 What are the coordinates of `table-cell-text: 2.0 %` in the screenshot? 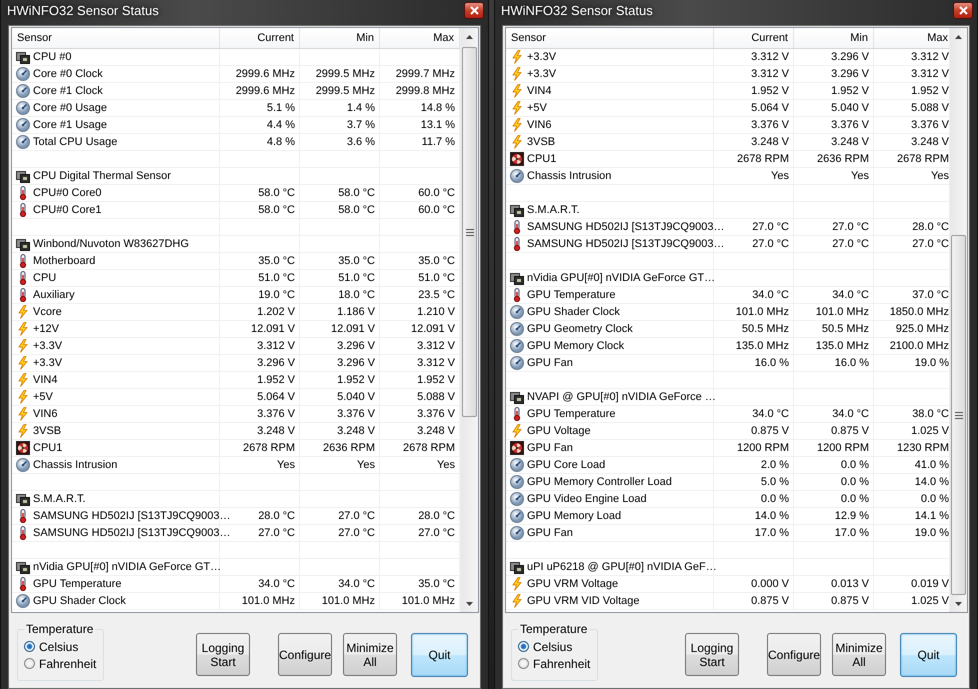 It's located at (775, 465).